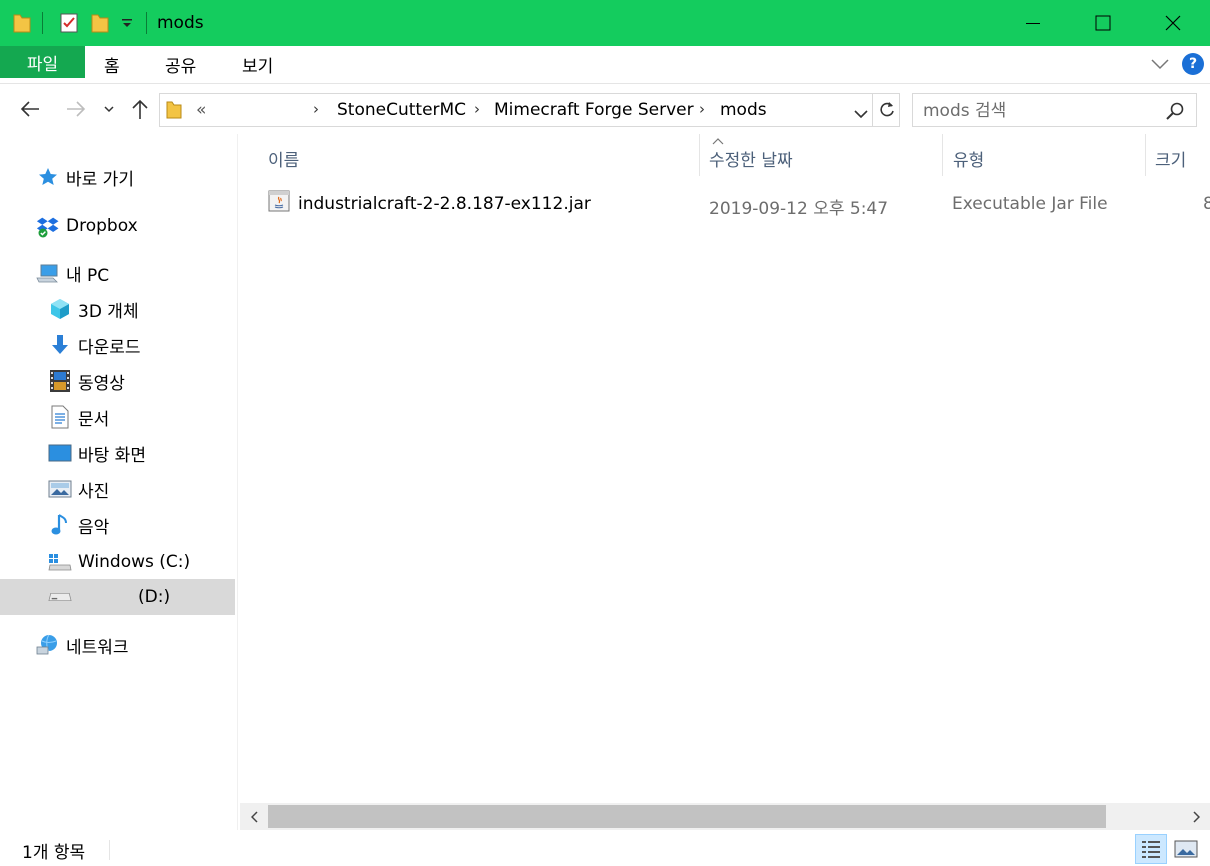 This screenshot has width=1210, height=866. Describe the element at coordinates (1186, 849) in the screenshot. I see `large-icons-view-button` at that location.